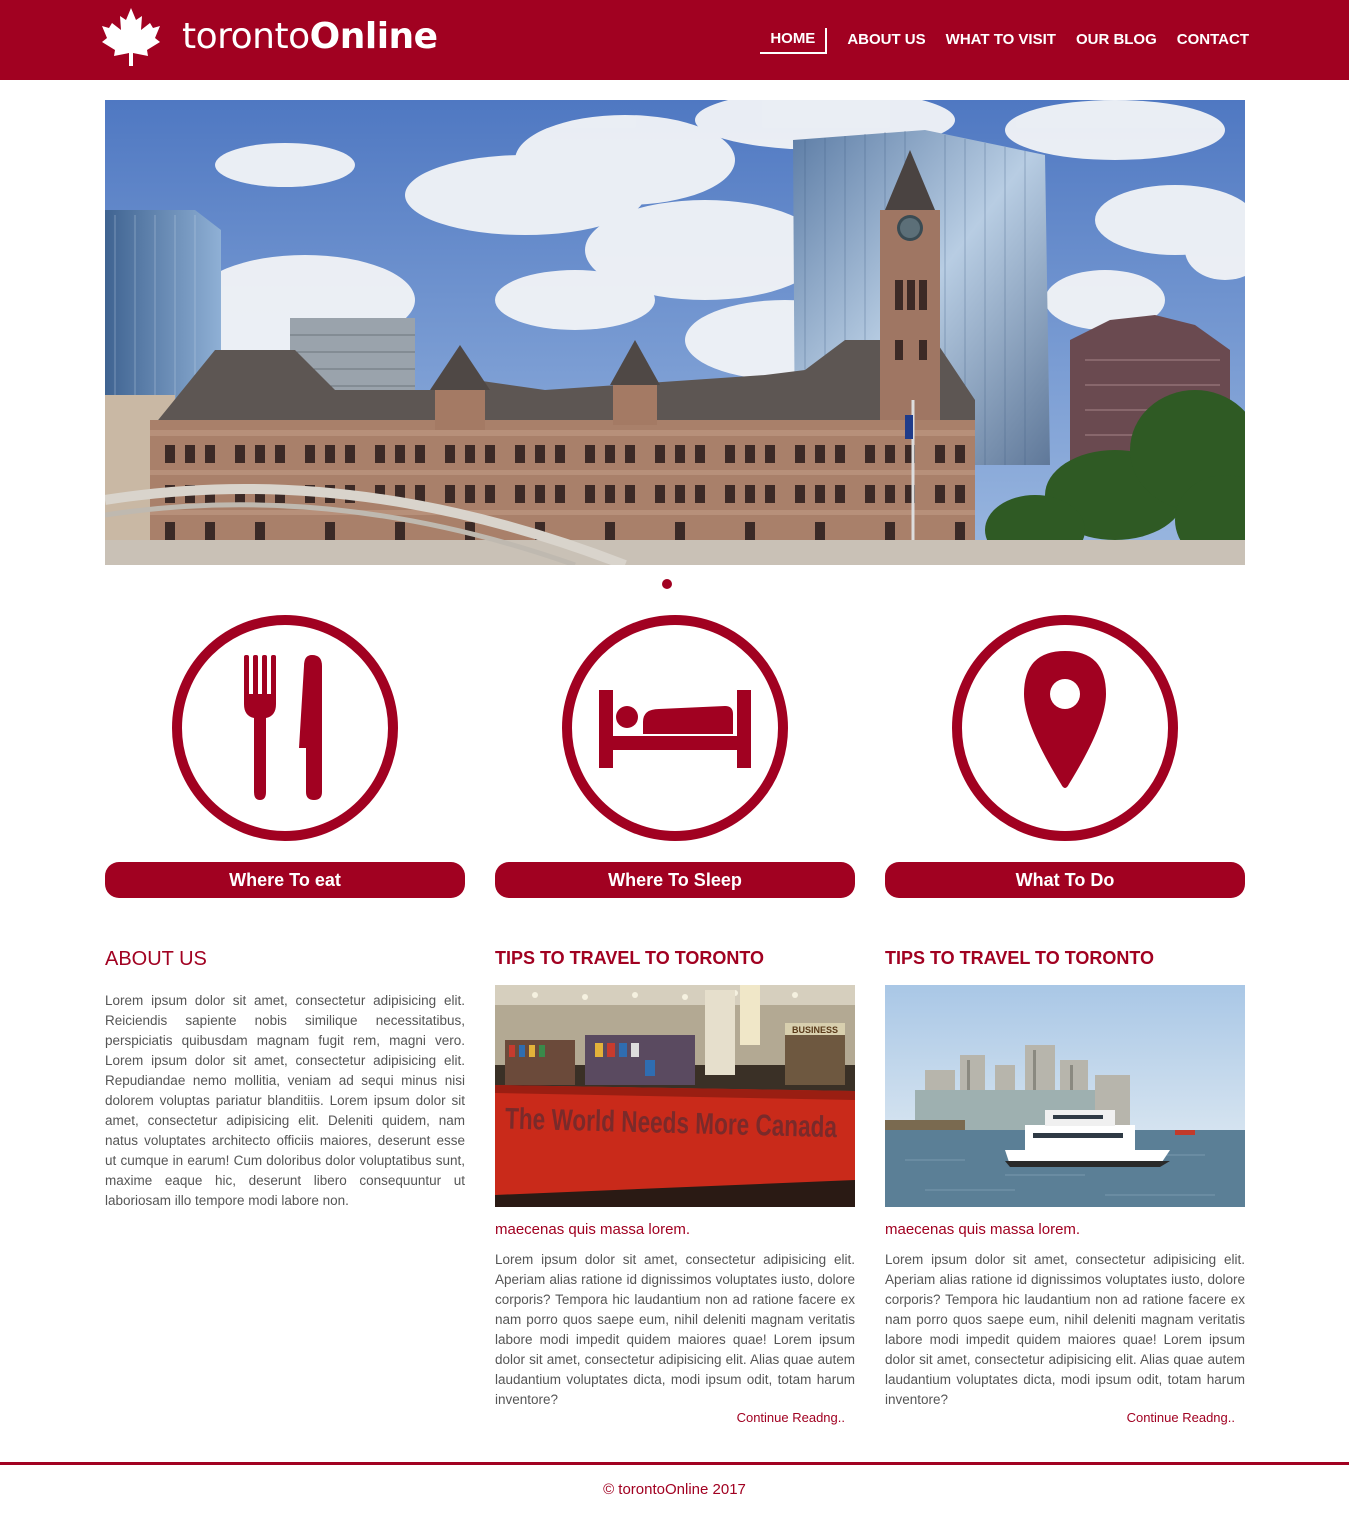  Describe the element at coordinates (1065, 728) in the screenshot. I see `map-pin-icon` at that location.